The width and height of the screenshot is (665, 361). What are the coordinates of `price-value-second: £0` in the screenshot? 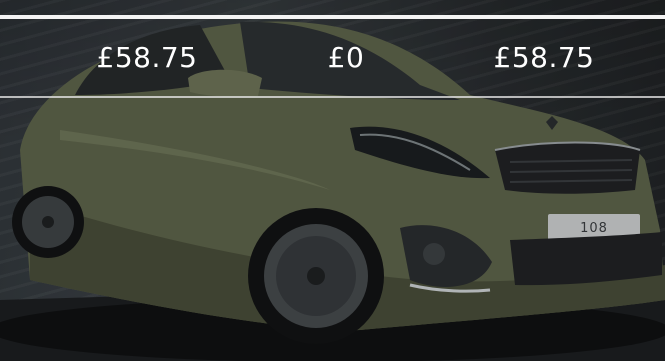 It's located at (346, 57).